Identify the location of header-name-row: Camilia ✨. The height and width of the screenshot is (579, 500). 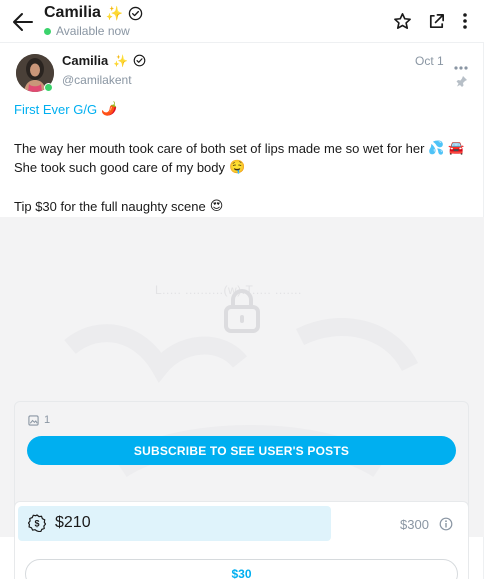
(93, 13).